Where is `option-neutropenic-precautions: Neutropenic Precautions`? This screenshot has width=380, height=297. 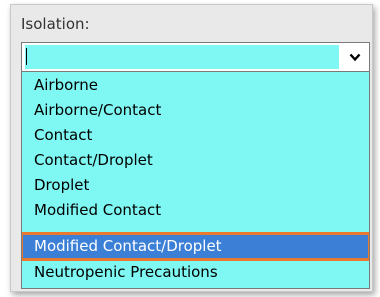
option-neutropenic-precautions: Neutropenic Precautions is located at coordinates (195, 272).